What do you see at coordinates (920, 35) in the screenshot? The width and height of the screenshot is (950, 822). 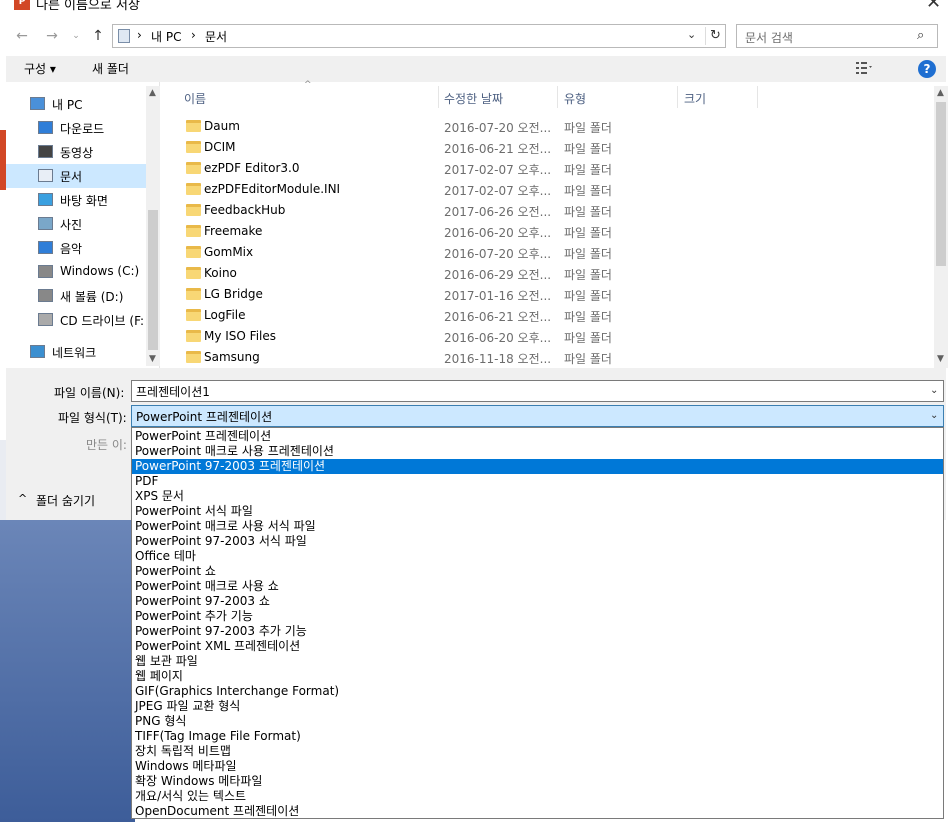 I see `search-icon: ⌕` at bounding box center [920, 35].